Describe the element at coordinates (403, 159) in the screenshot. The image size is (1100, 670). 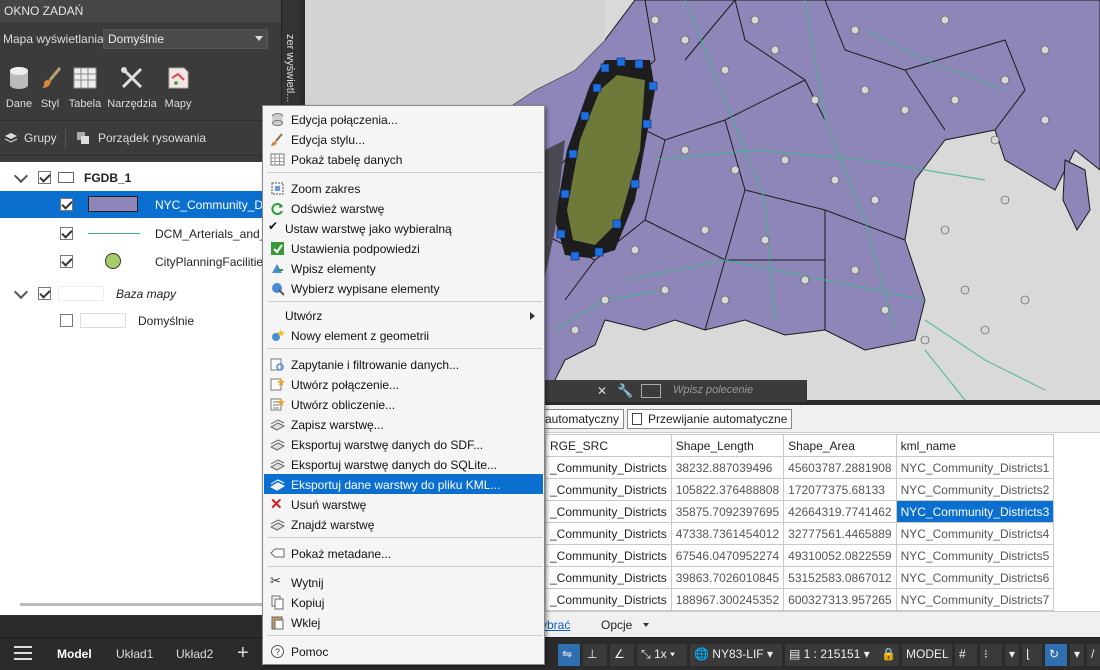
I see `menu-item-show-data-table: Pokaż tabelę danych` at that location.